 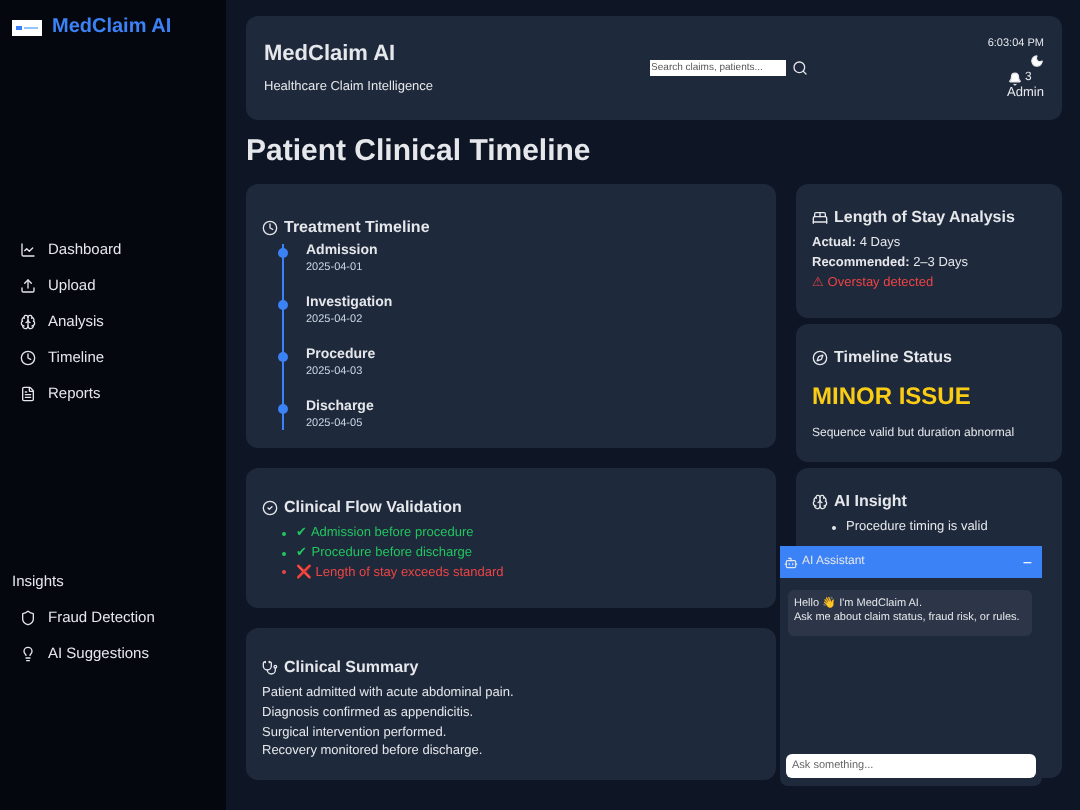 I want to click on chart-icon, so click(x=28, y=249).